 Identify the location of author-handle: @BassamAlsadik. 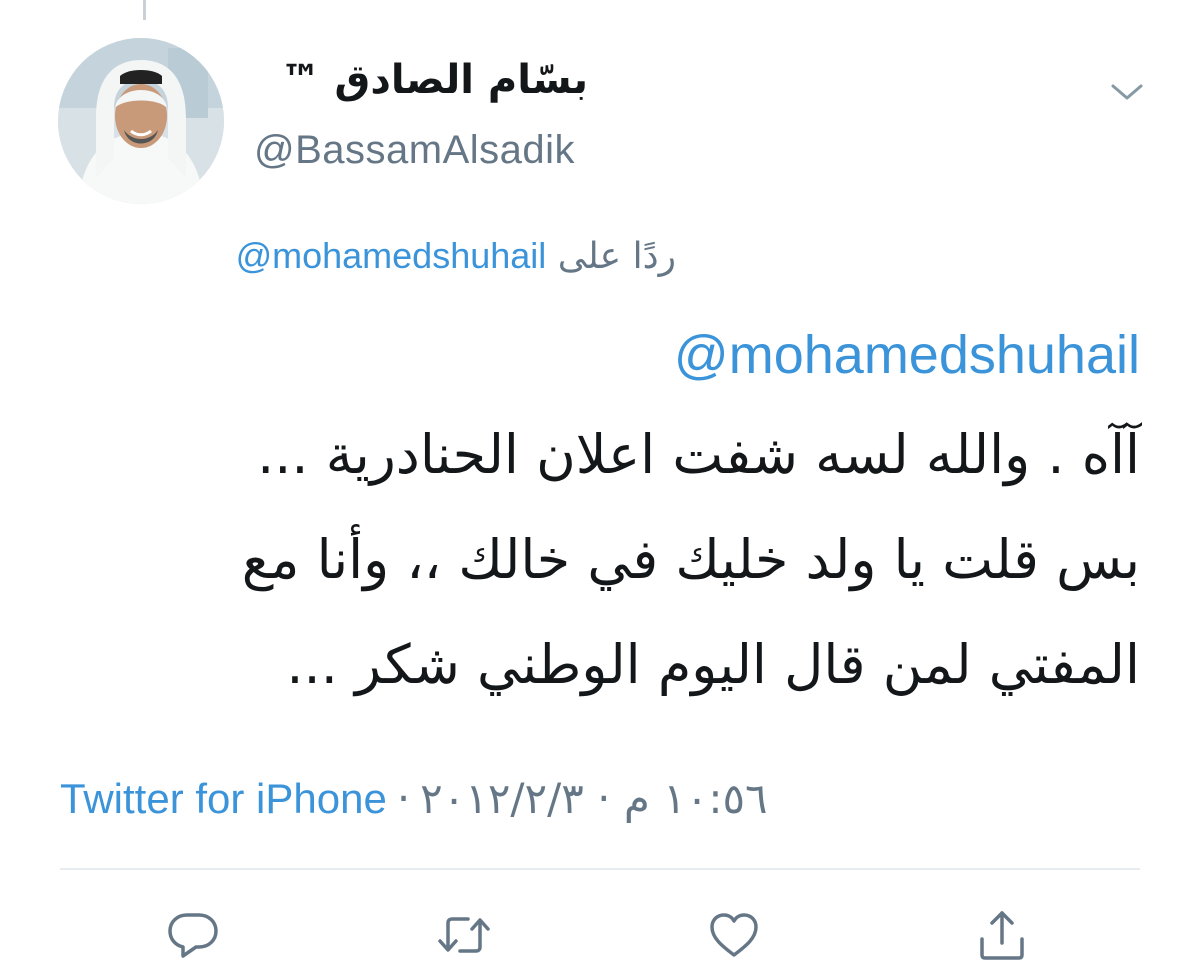
(414, 150).